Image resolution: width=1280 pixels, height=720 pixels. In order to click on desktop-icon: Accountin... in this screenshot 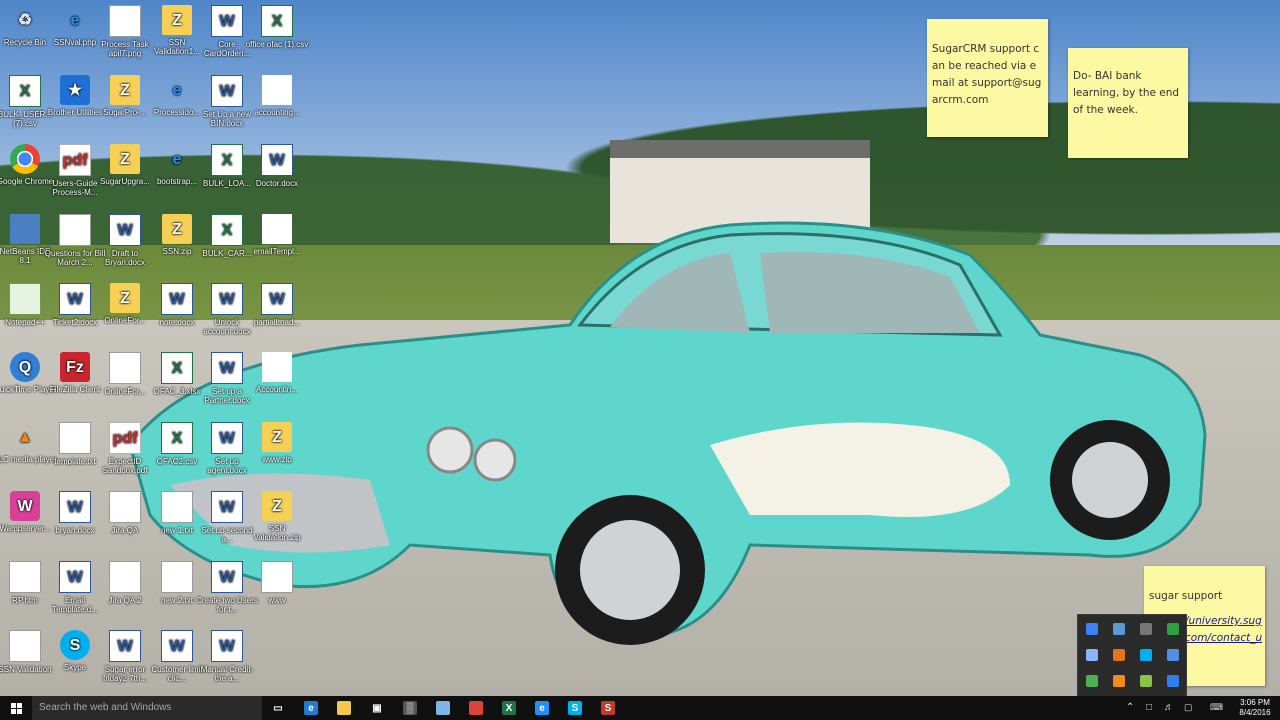, I will do `click(277, 387)`.